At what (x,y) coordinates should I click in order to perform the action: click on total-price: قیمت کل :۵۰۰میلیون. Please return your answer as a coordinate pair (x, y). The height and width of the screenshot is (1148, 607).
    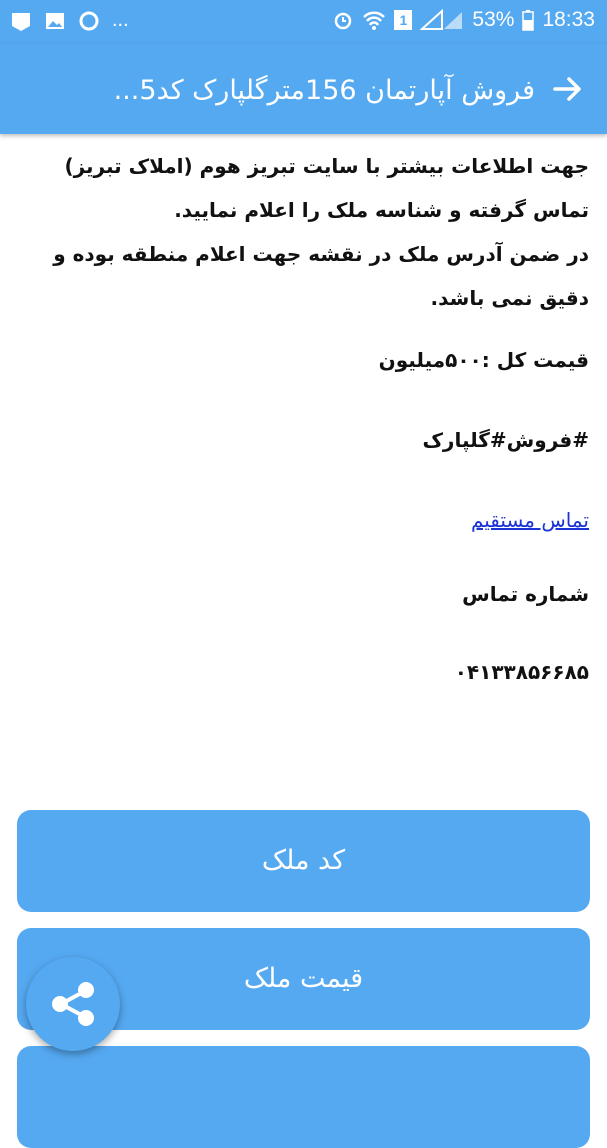
    Looking at the image, I should click on (483, 360).